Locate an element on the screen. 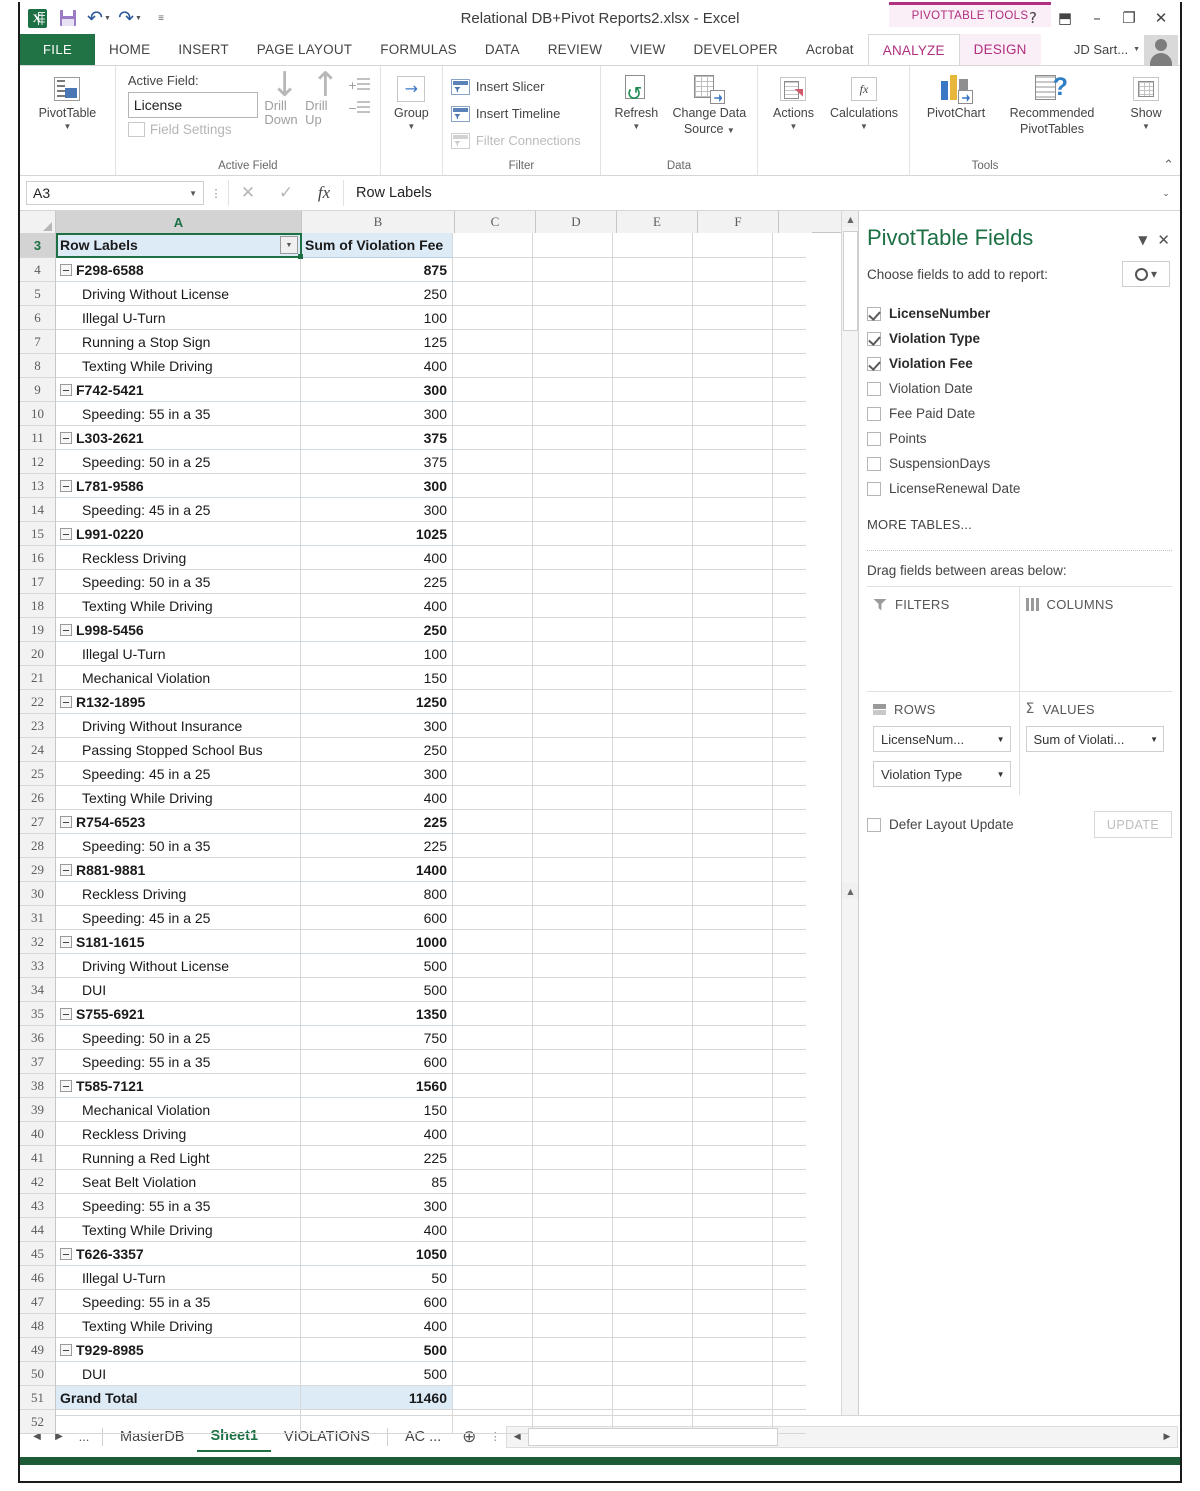 This screenshot has width=1200, height=1491. cell-e3 is located at coordinates (653, 245).